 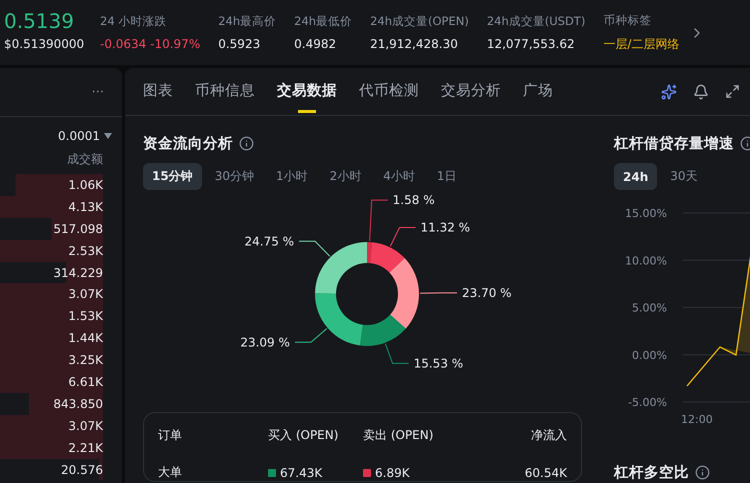 I want to click on column-header: 卖出 (OPEN), so click(x=398, y=435).